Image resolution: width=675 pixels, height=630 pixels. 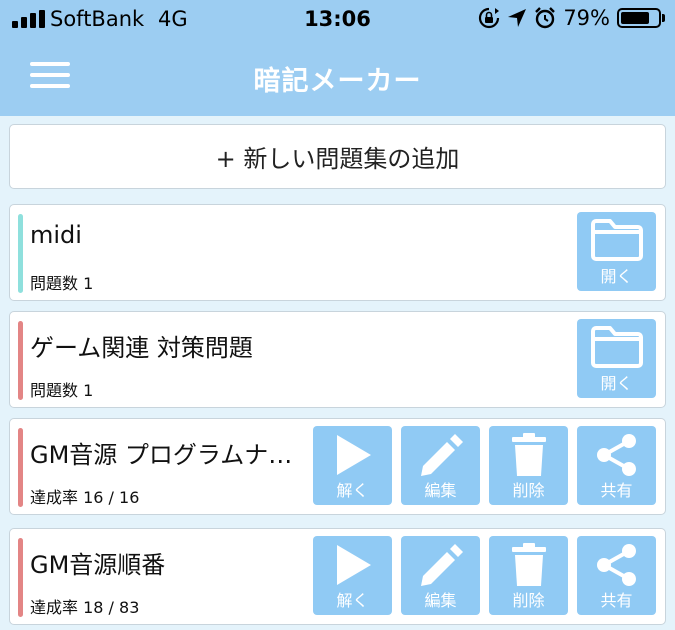 I want to click on navigation-bar: 暗記メーカー, so click(x=337, y=77).